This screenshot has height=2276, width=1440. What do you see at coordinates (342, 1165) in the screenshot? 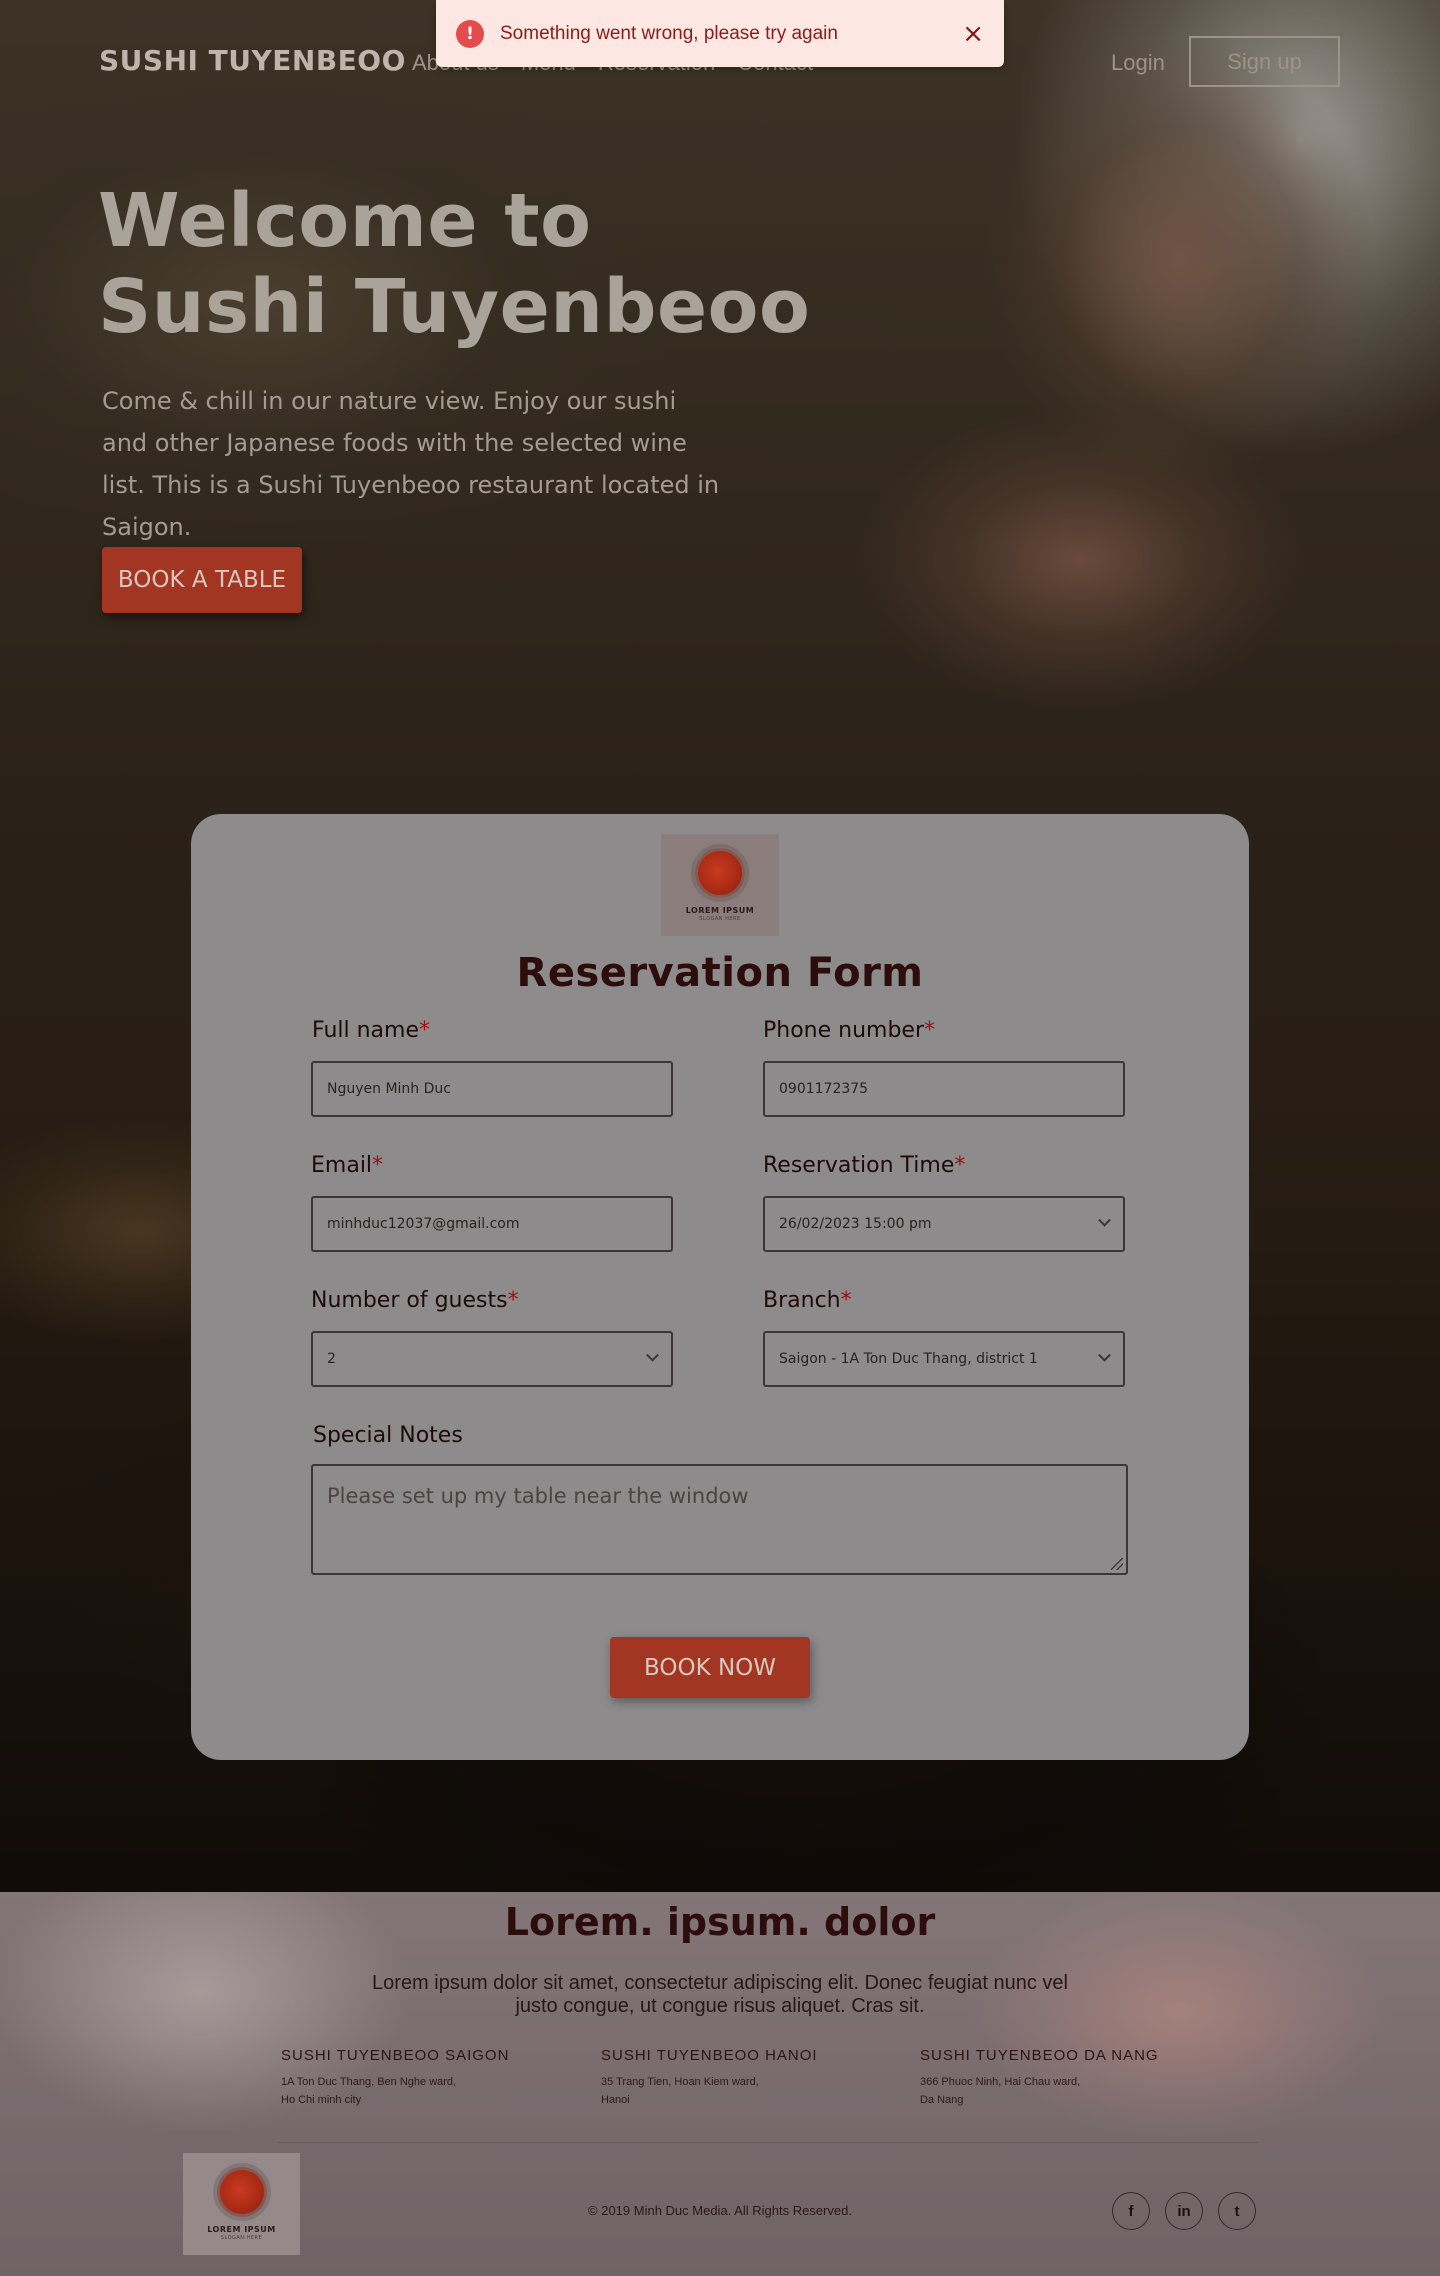
I see `email-label-text: Email` at bounding box center [342, 1165].